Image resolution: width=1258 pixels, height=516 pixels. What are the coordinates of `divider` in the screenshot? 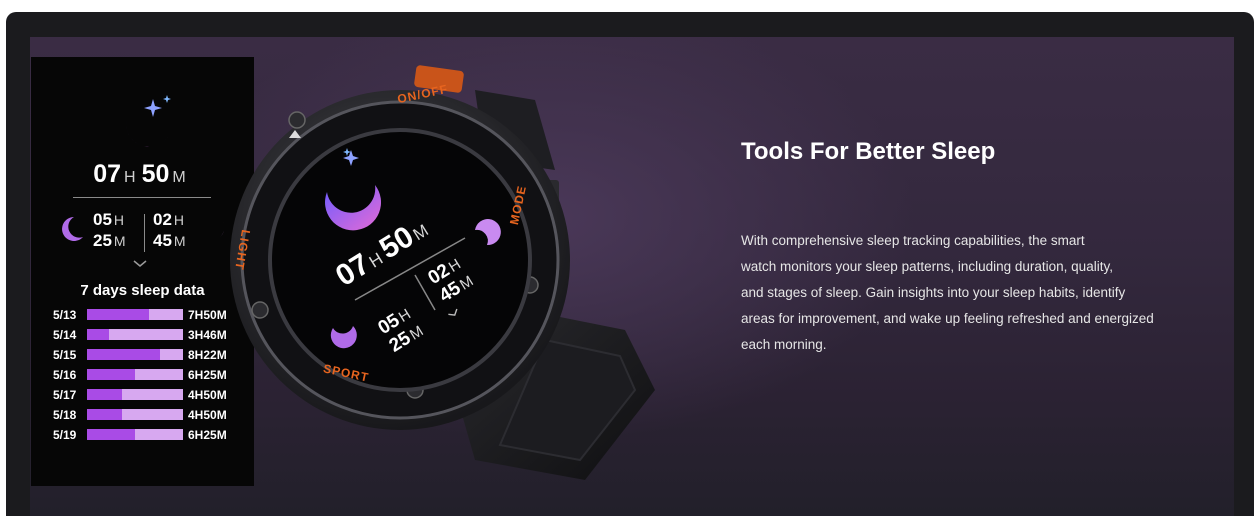 It's located at (142, 197).